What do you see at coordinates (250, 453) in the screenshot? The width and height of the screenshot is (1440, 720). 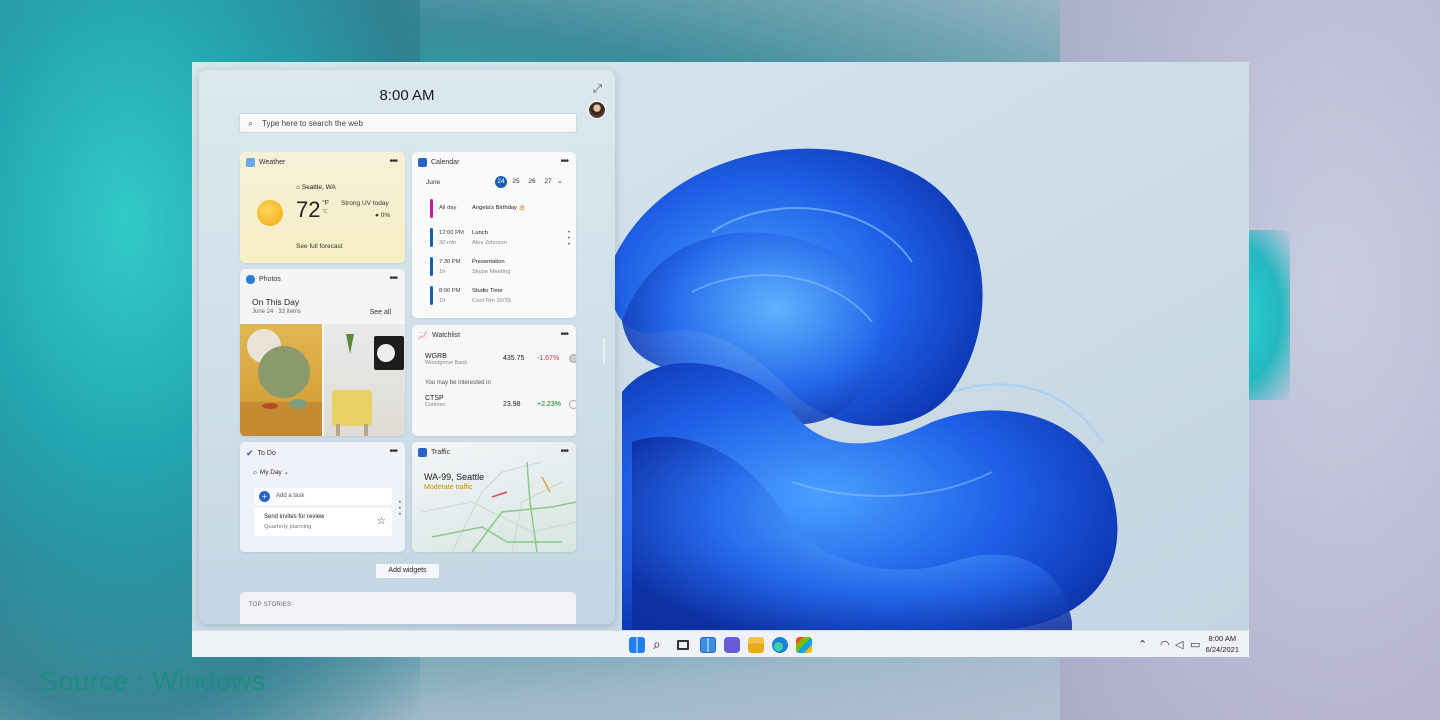 I see `check-icon: ✔` at bounding box center [250, 453].